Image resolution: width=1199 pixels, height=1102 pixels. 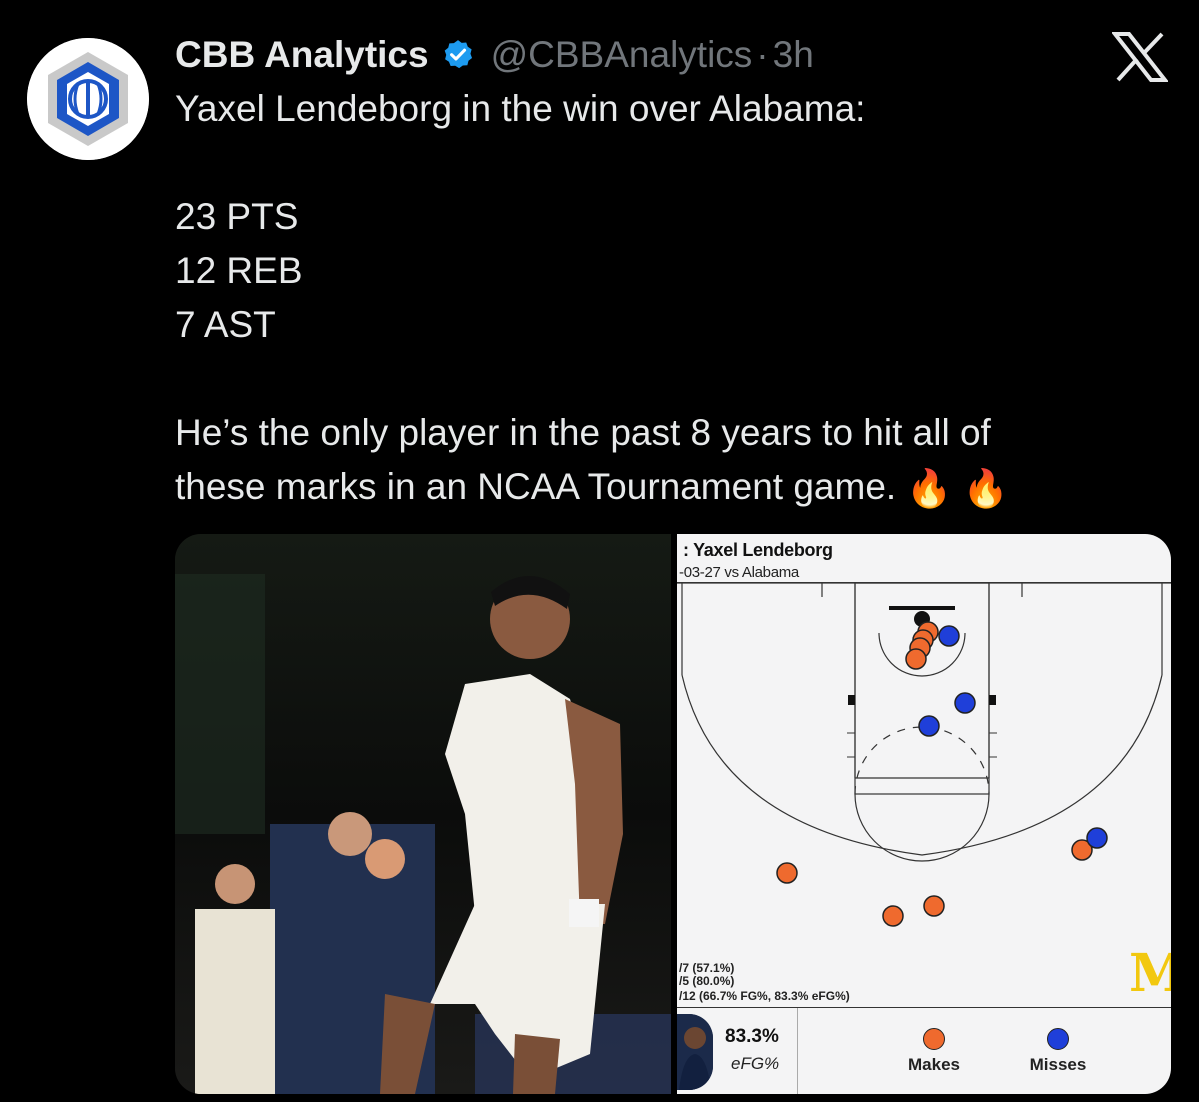 What do you see at coordinates (934, 1051) in the screenshot?
I see `legend-makes: Makes` at bounding box center [934, 1051].